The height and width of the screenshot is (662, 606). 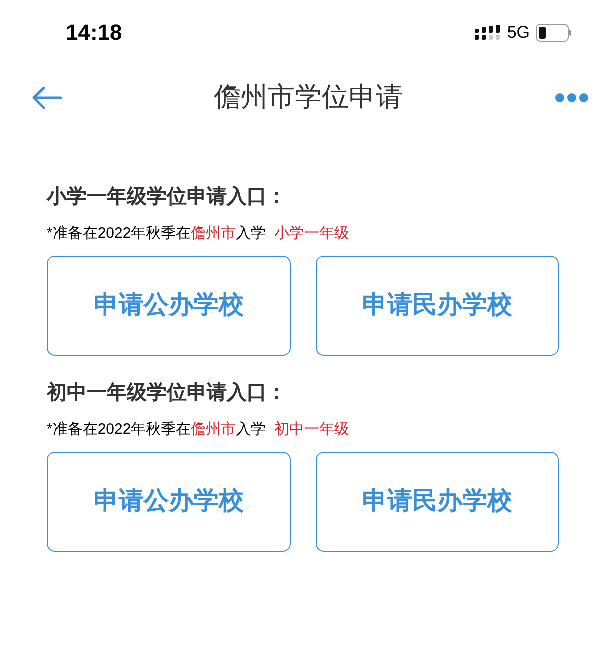 What do you see at coordinates (199, 234) in the screenshot?
I see `enrollment-note: *准备在2022年秋季在儋州市入学 小学一年级` at bounding box center [199, 234].